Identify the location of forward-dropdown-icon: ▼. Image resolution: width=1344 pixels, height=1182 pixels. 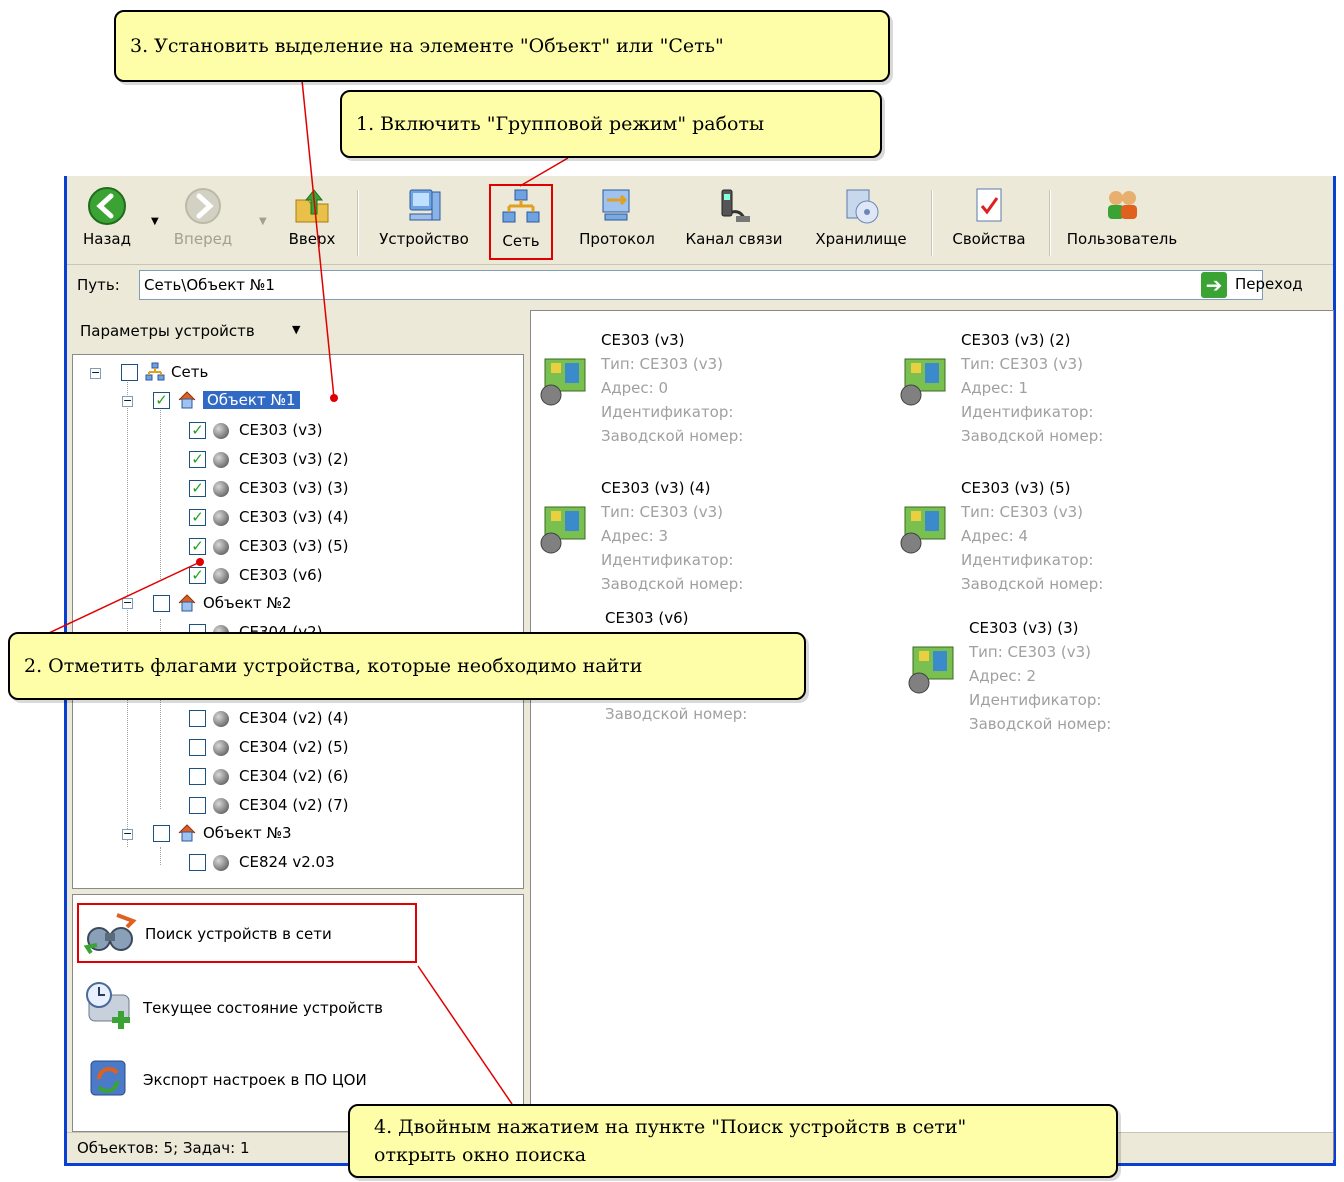
(263, 221).